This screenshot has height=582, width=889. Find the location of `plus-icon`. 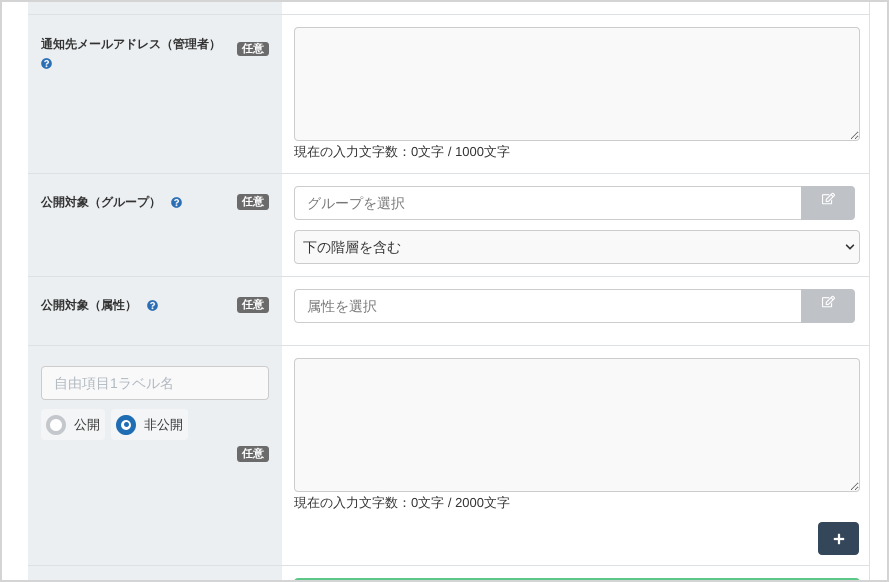

plus-icon is located at coordinates (838, 538).